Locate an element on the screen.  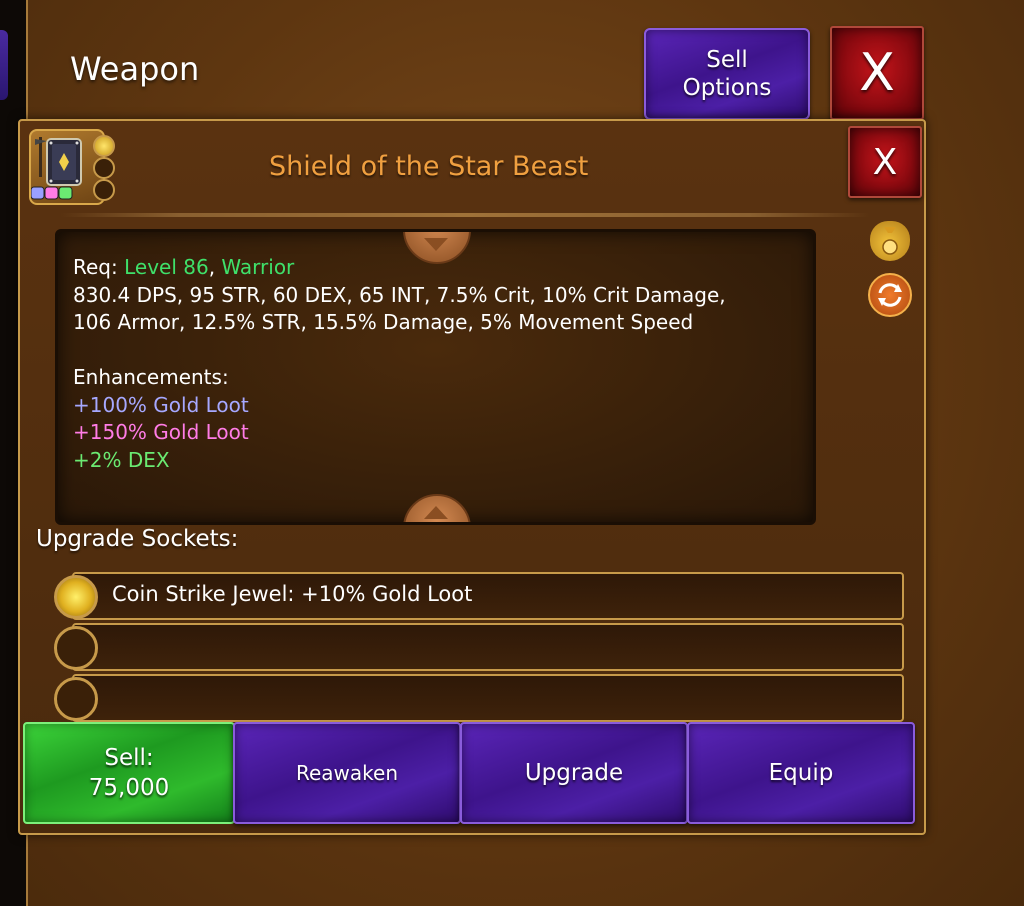
sell-options-label-line2: Options is located at coordinates (727, 88).